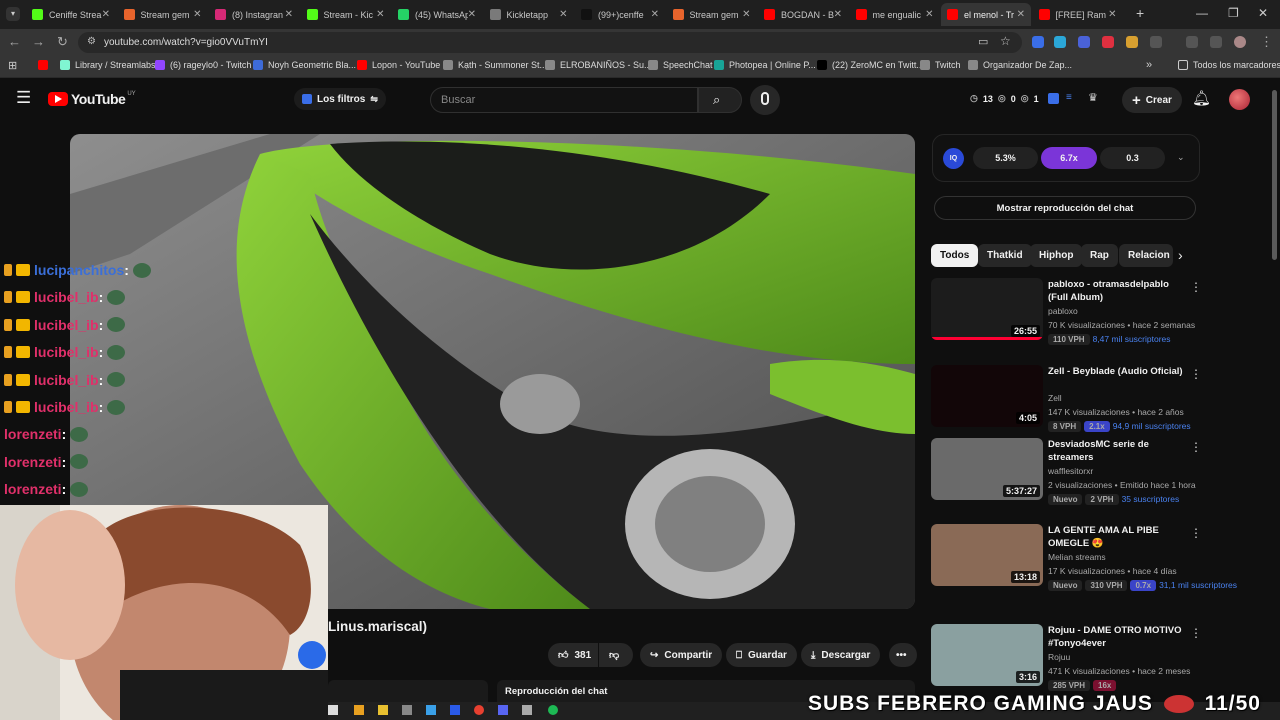 This screenshot has width=1280, height=720. Describe the element at coordinates (340, 99) in the screenshot. I see `filters-button: Los filtros ⇋` at that location.